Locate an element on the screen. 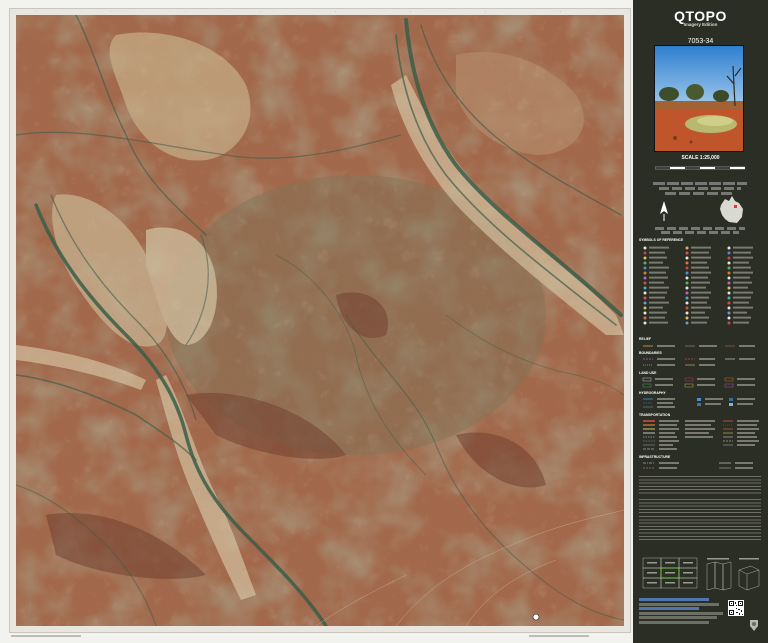  legend-heading-boundaries: BOUNDARIES is located at coordinates (650, 353).